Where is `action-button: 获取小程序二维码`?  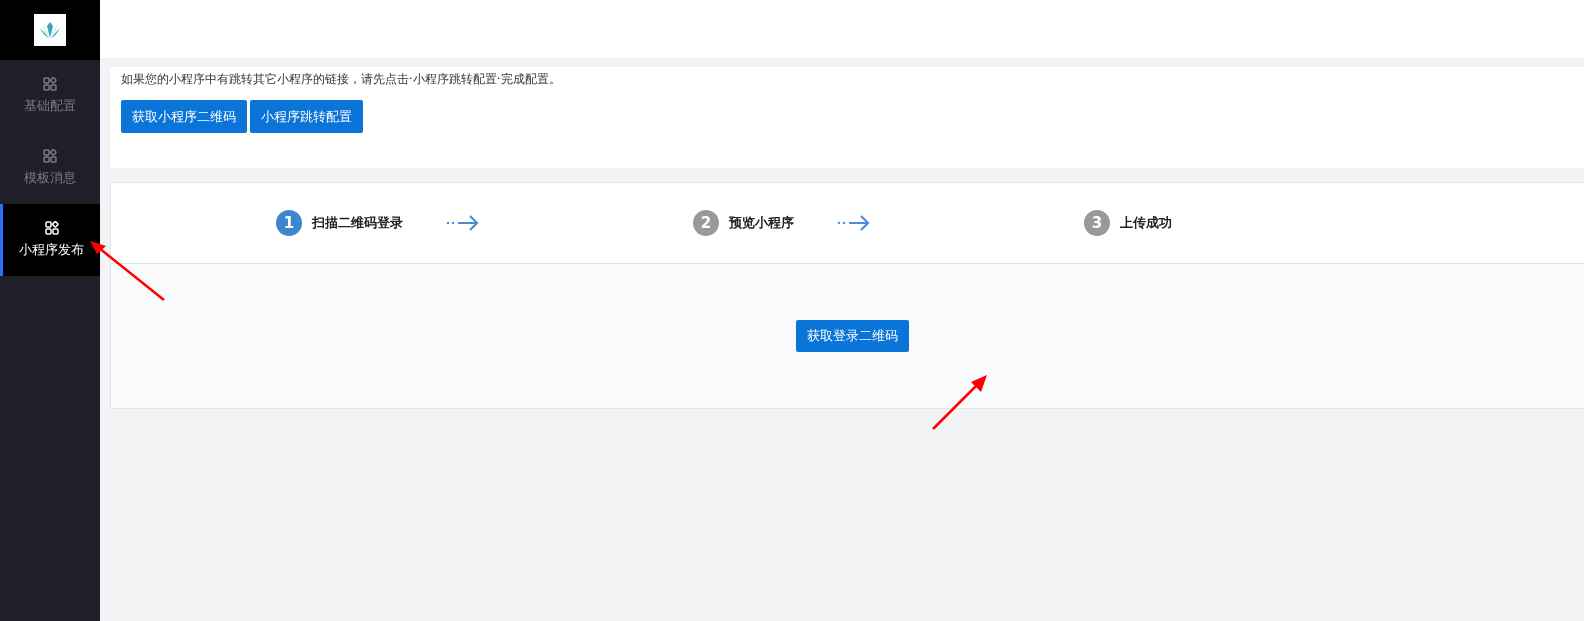 action-button: 获取小程序二维码 is located at coordinates (184, 116).